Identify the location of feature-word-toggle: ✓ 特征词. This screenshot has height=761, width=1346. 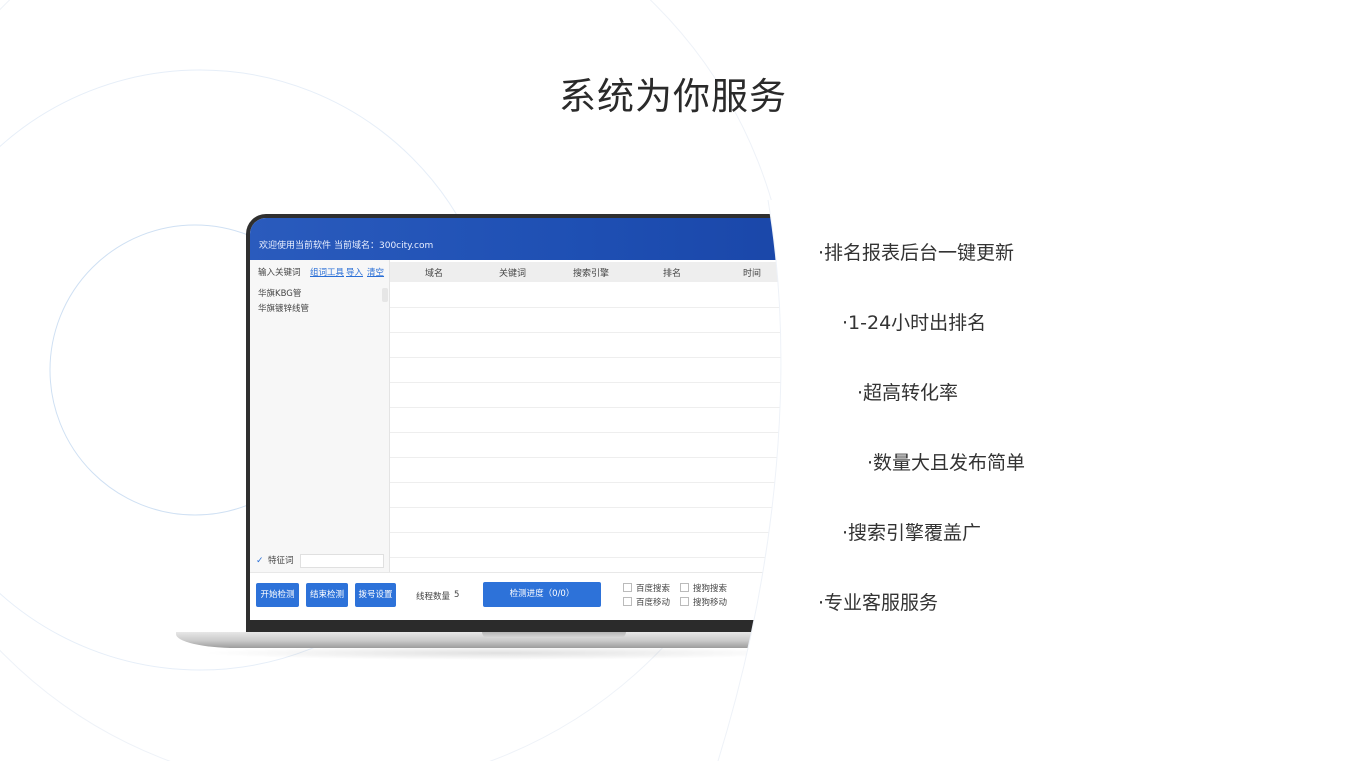
(275, 560).